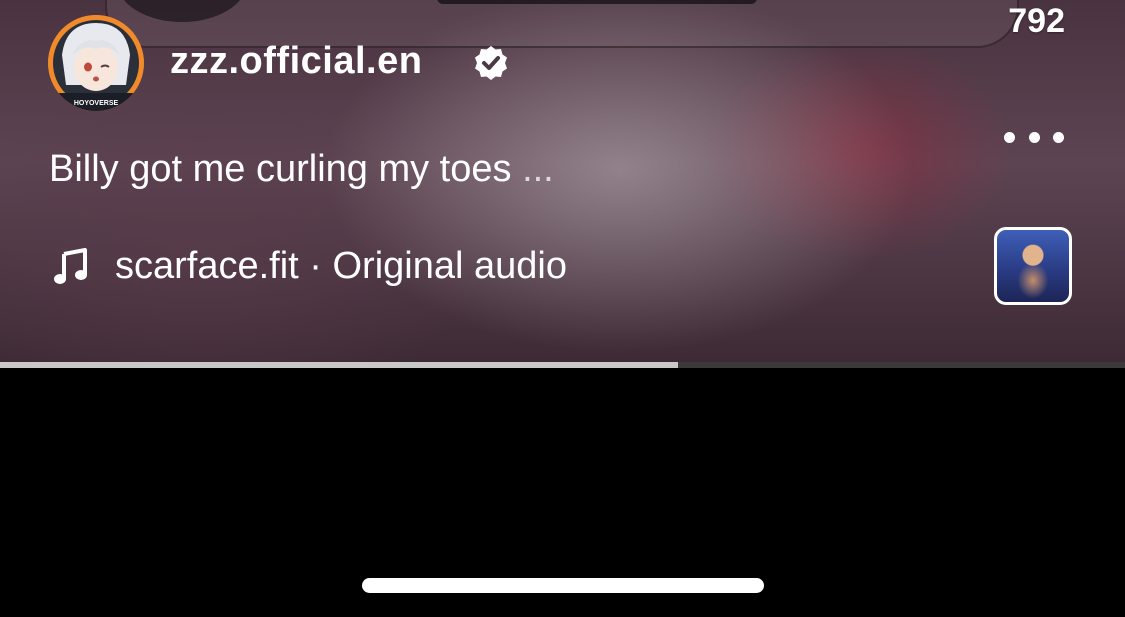 This screenshot has height=617, width=1125. Describe the element at coordinates (1036, 21) in the screenshot. I see `like-count: 792` at that location.